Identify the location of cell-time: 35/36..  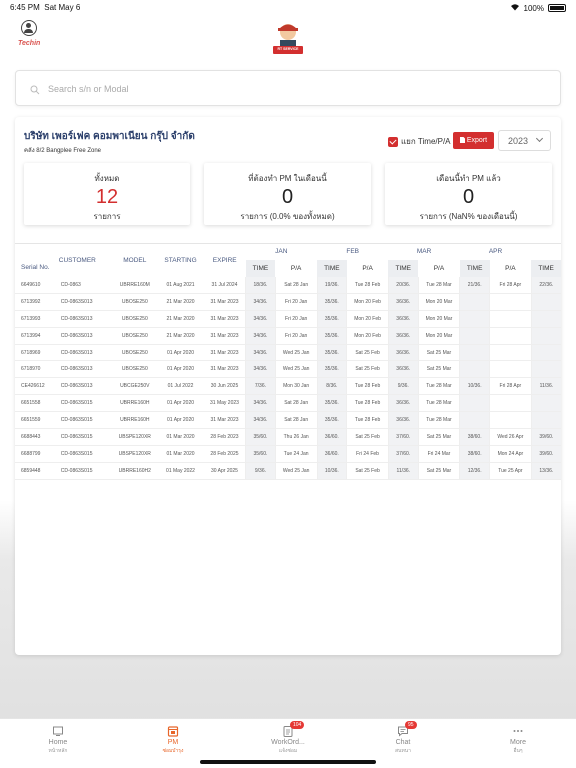
(331, 369).